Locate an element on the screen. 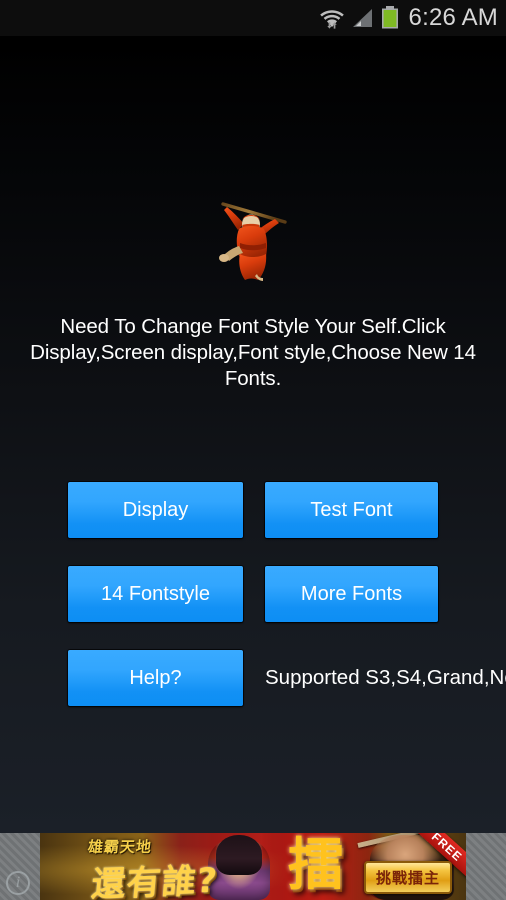  status-bar-clock: 6:26 AM is located at coordinates (453, 17).